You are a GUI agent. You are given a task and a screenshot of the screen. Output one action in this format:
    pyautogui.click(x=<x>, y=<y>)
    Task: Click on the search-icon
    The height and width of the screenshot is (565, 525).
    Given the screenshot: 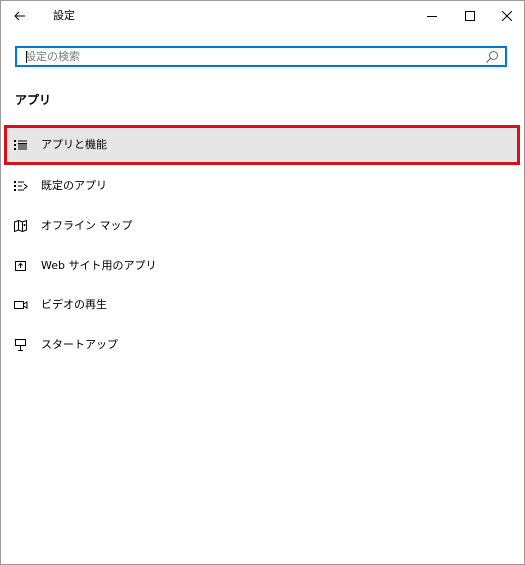 What is the action you would take?
    pyautogui.click(x=492, y=57)
    